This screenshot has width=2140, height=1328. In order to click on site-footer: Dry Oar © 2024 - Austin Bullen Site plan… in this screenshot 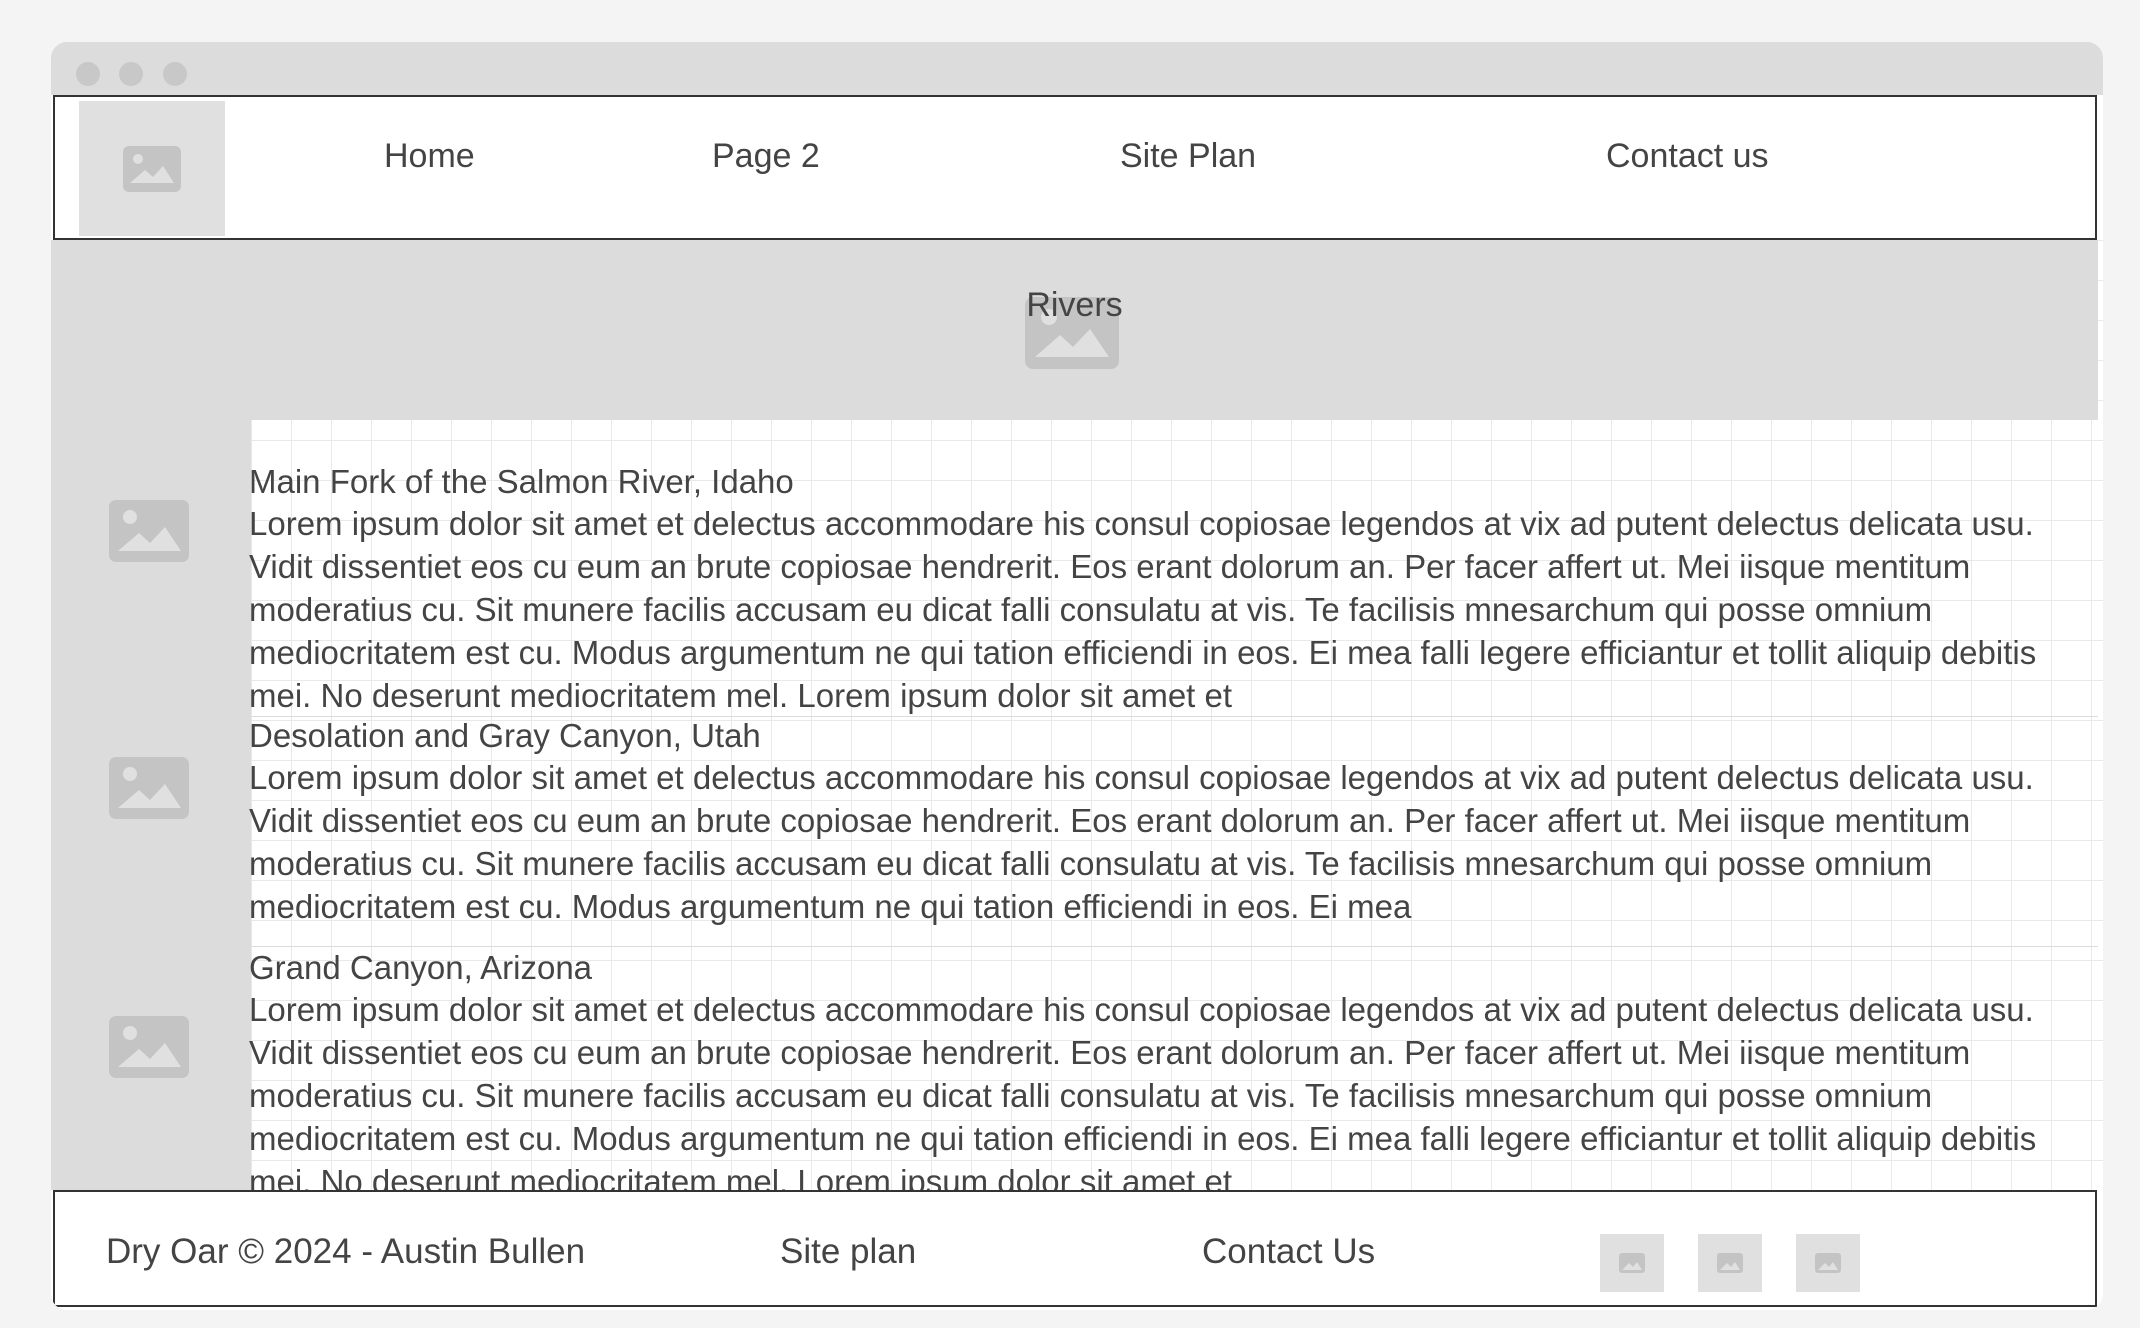, I will do `click(1075, 1248)`.